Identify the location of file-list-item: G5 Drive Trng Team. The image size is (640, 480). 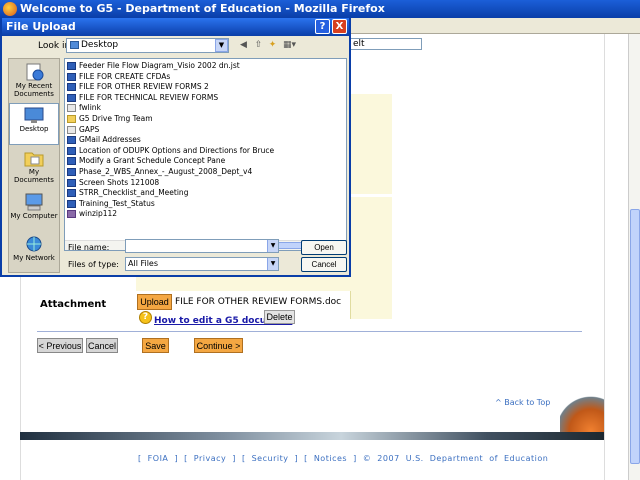
(110, 119).